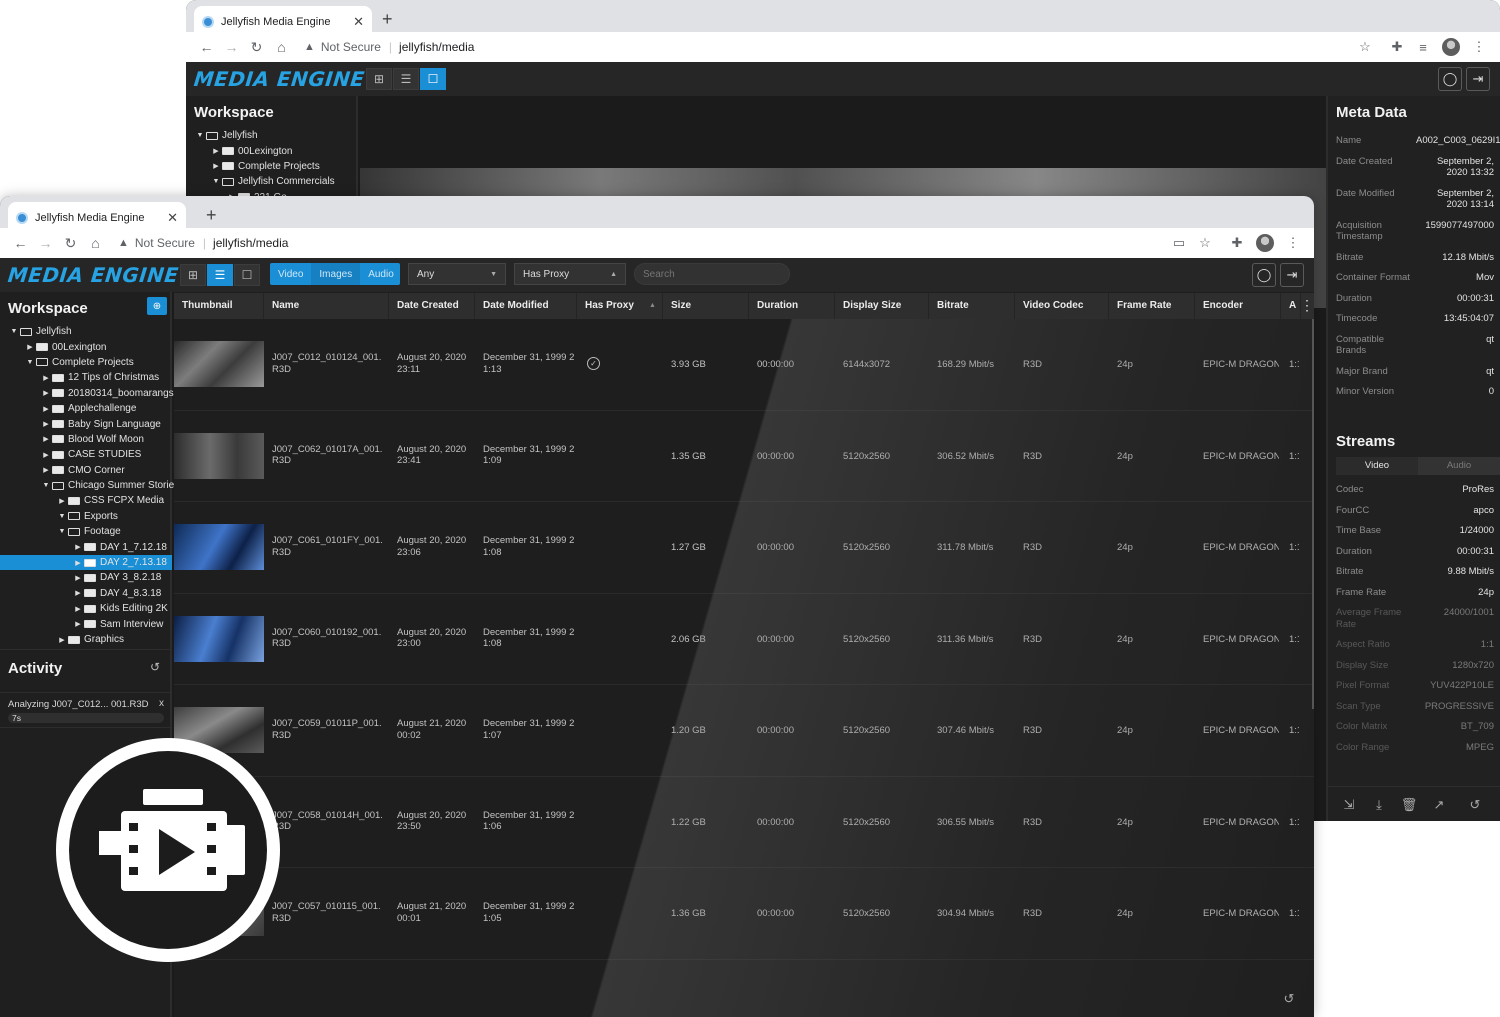 The height and width of the screenshot is (1017, 1500). Describe the element at coordinates (570, 274) in the screenshot. I see `proxy-dropdown: Has Proxy ▲` at that location.